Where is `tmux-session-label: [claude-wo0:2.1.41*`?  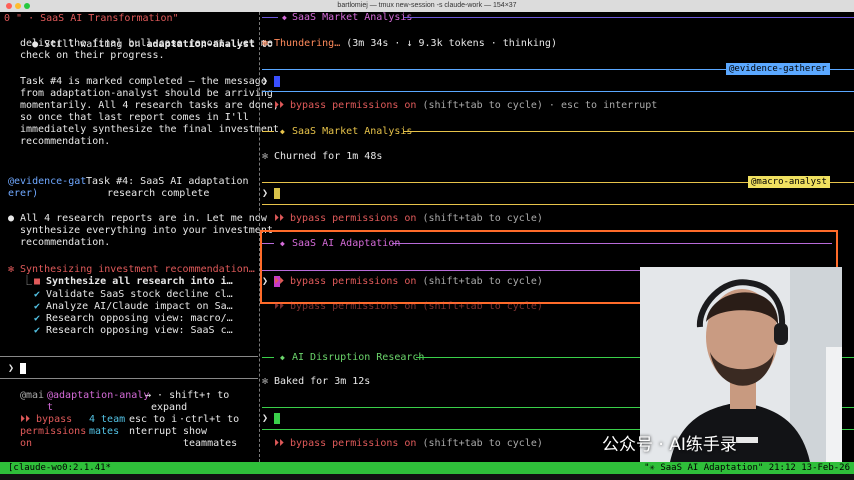
tmux-session-label: [claude-wo0:2.1.41* is located at coordinates (59, 468).